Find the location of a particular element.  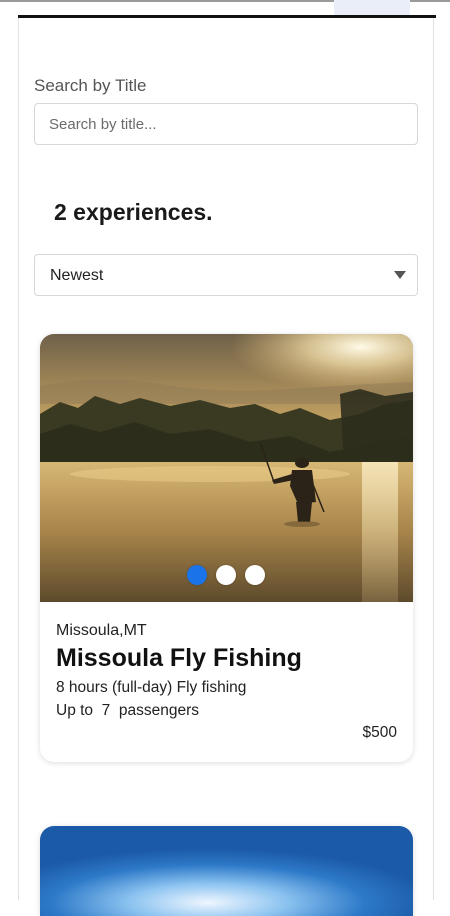

listing-price: $500 is located at coordinates (379, 732).